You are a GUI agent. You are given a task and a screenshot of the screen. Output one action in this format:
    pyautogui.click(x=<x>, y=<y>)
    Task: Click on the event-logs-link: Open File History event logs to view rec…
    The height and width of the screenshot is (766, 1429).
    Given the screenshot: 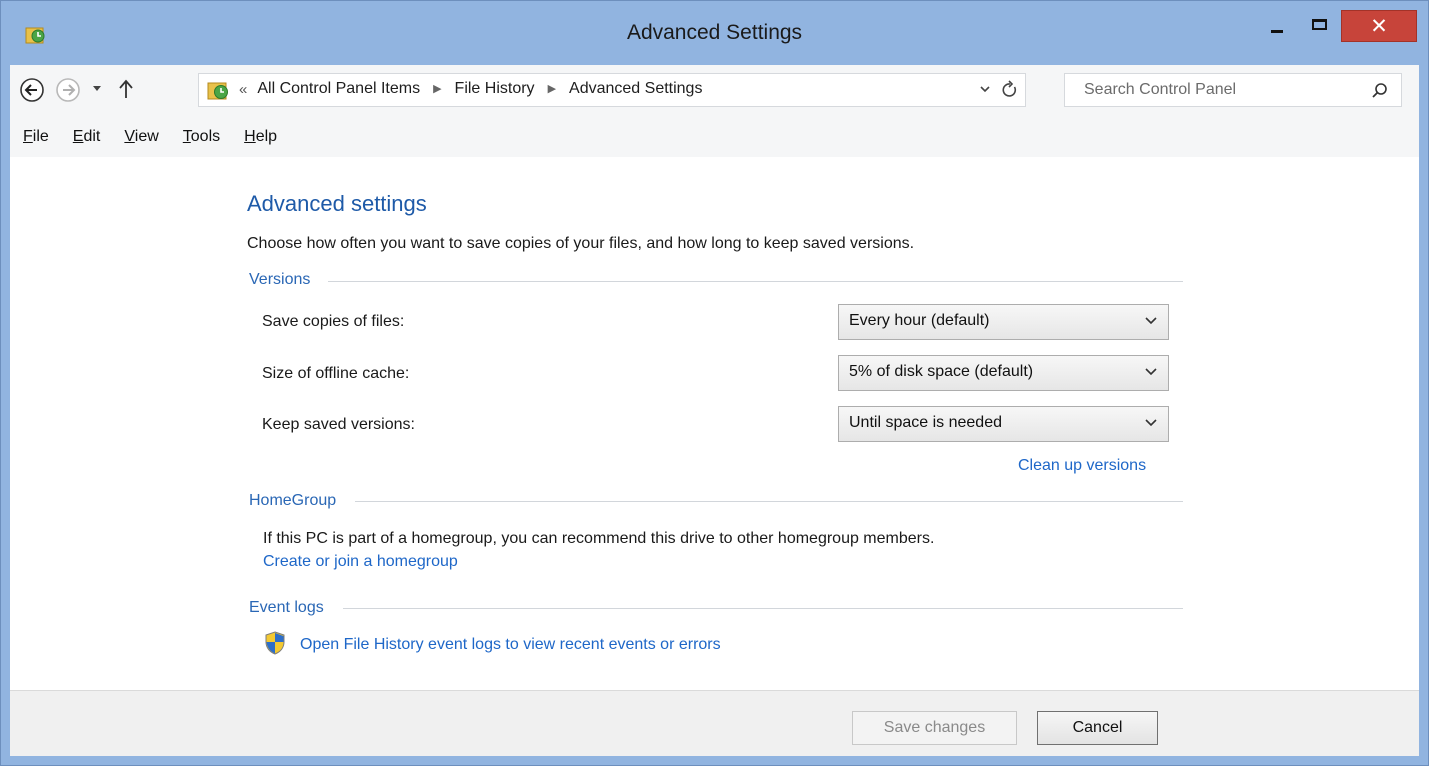 What is the action you would take?
    pyautogui.click(x=510, y=645)
    